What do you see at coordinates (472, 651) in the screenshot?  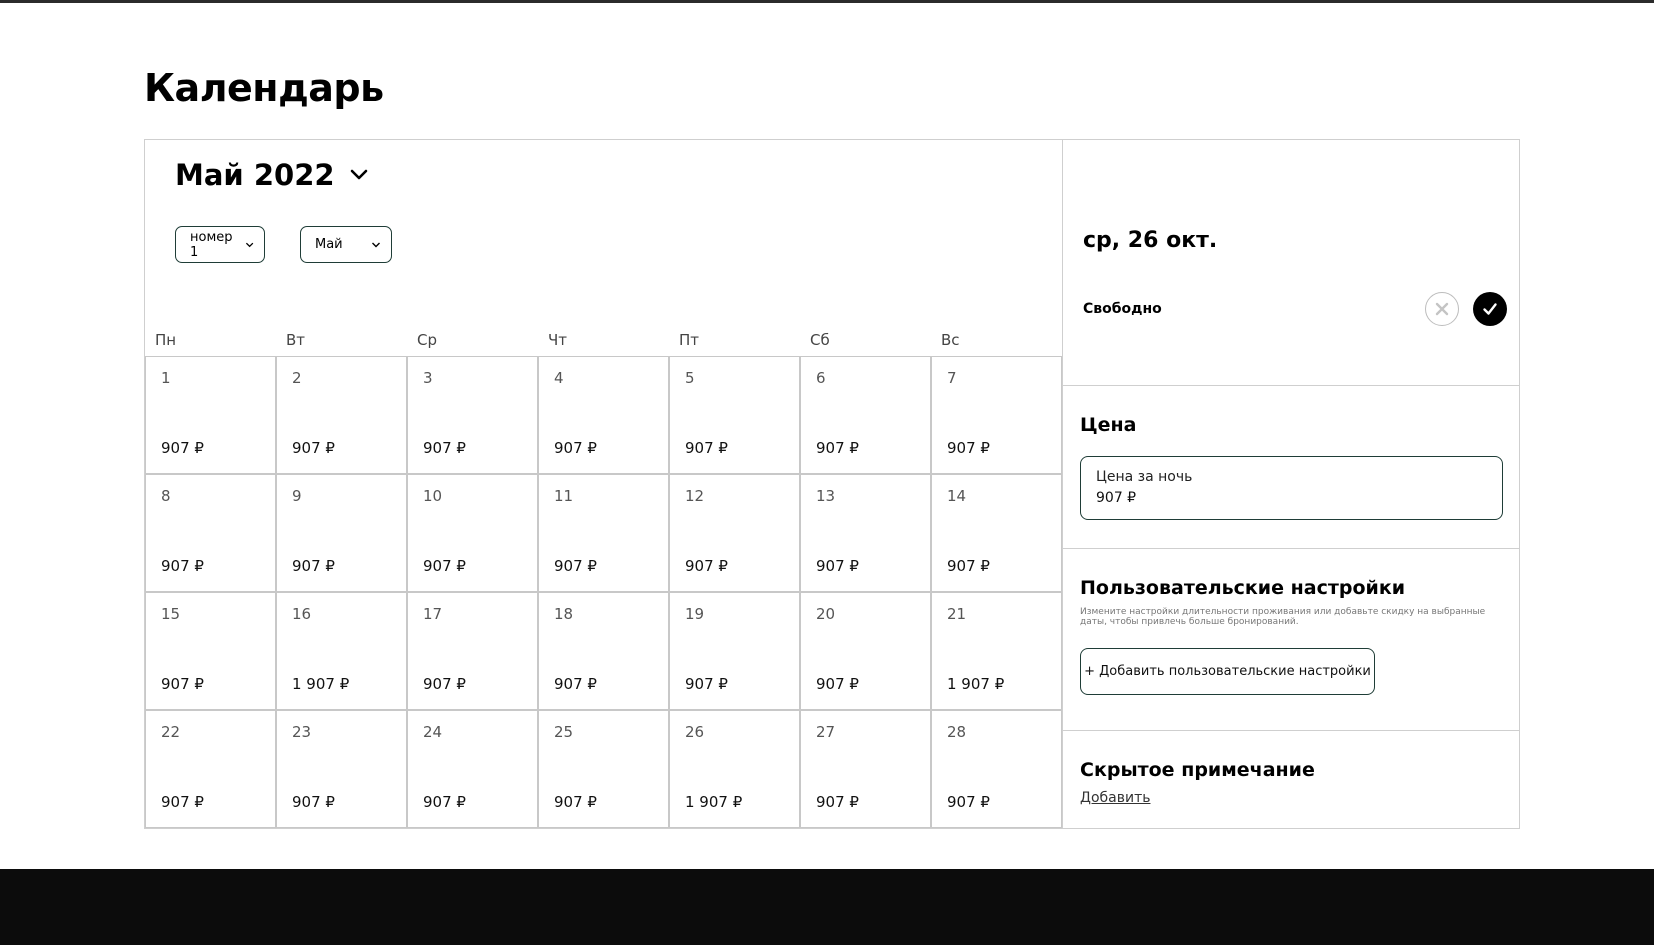 I see `calendar-day-cell: 17 907 ₽` at bounding box center [472, 651].